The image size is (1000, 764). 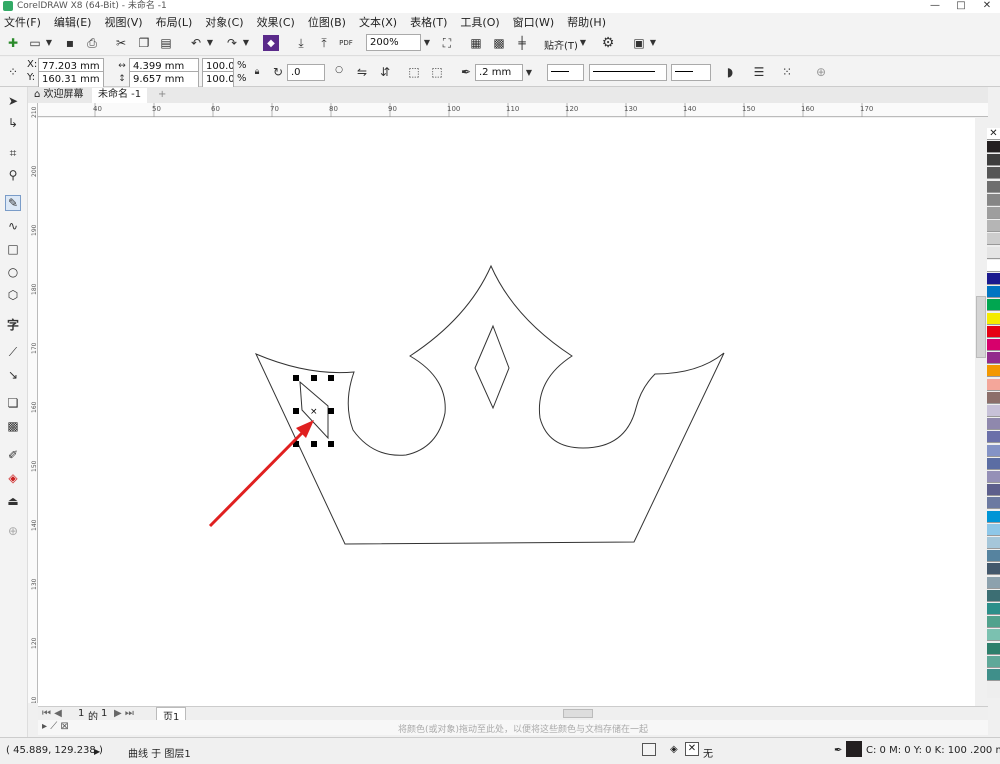 I want to click on text-tool-icon: 字, so click(x=13, y=324).